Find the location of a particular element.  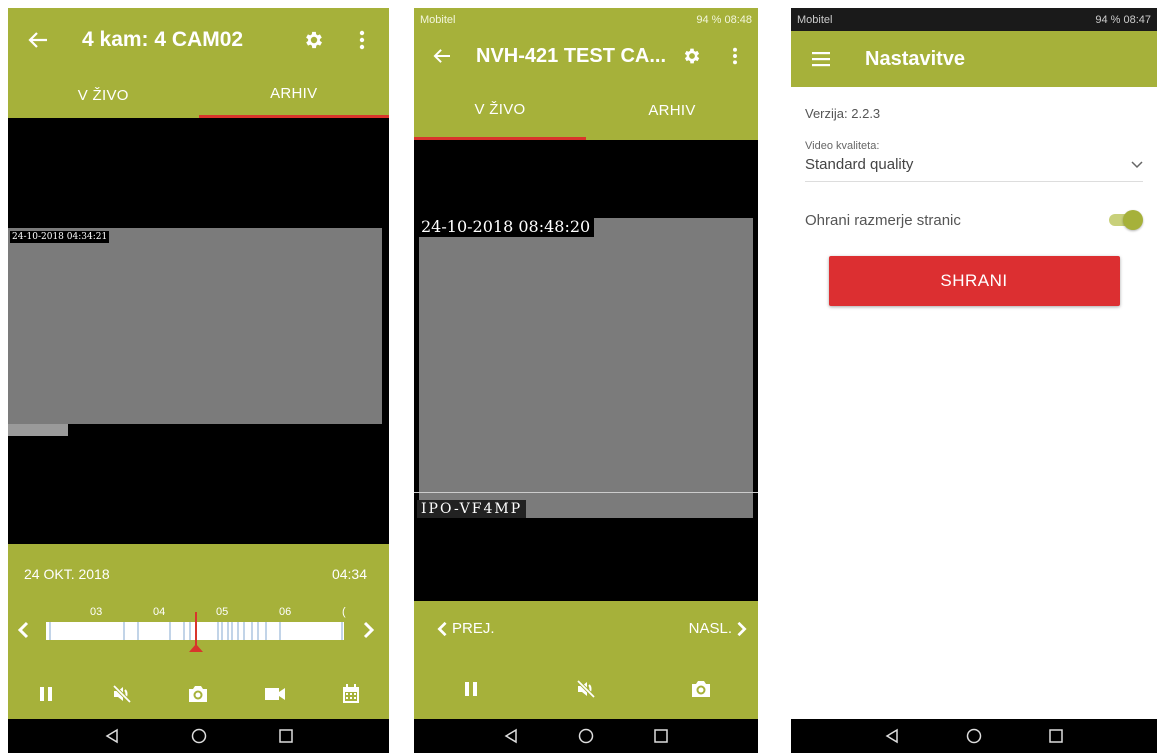

video-icon is located at coordinates (274, 694).